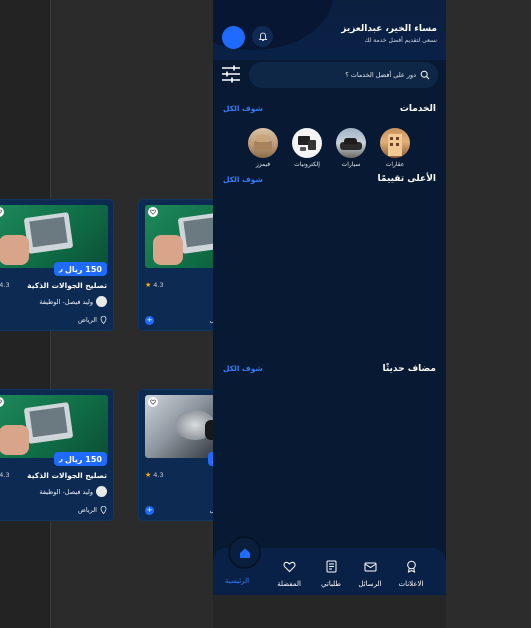 The height and width of the screenshot is (628, 531). I want to click on category-electronics: إلكترونيات, so click(307, 148).